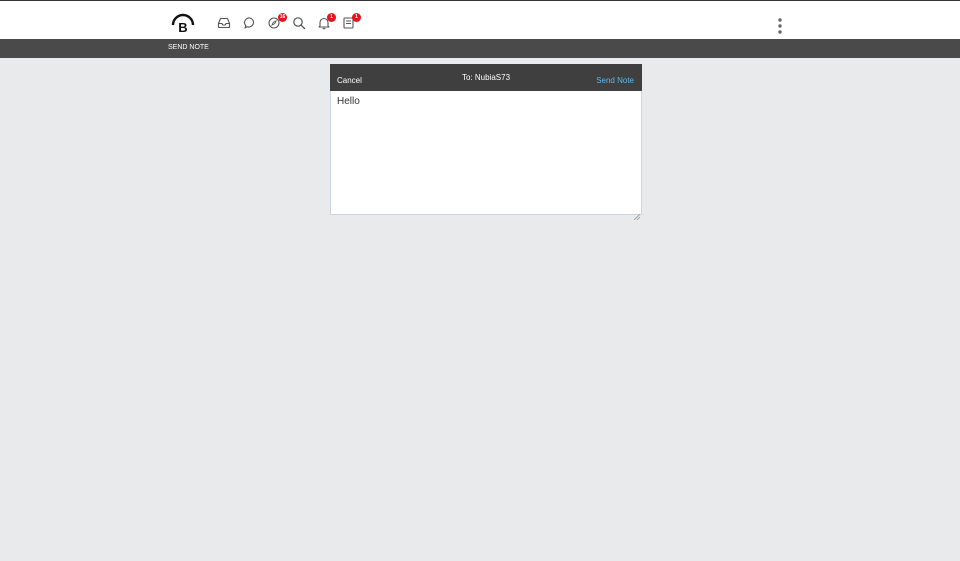 This screenshot has width=960, height=561. Describe the element at coordinates (780, 26) in the screenshot. I see `kebab-menu-icon` at that location.